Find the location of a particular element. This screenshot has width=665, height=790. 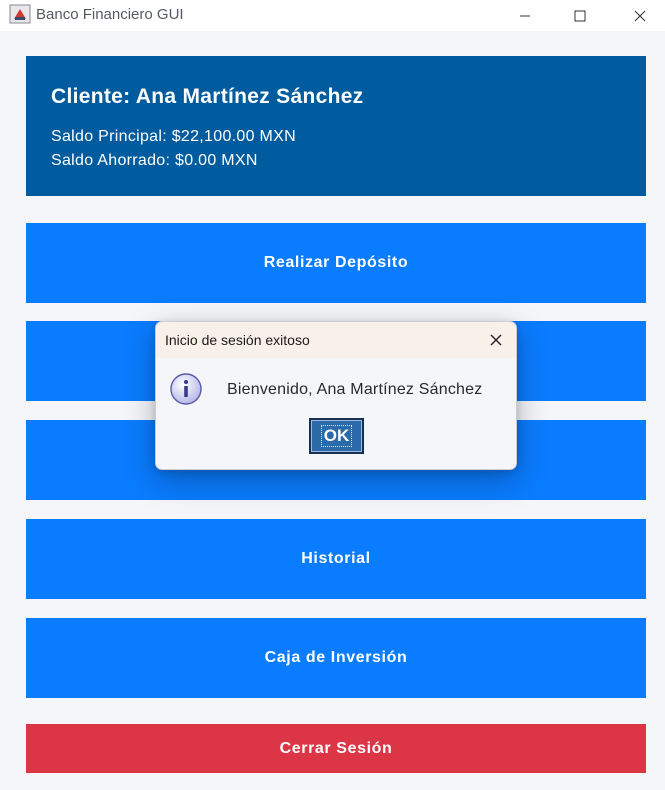

window-titlebar: Banco Financiero GUI is located at coordinates (332, 15).